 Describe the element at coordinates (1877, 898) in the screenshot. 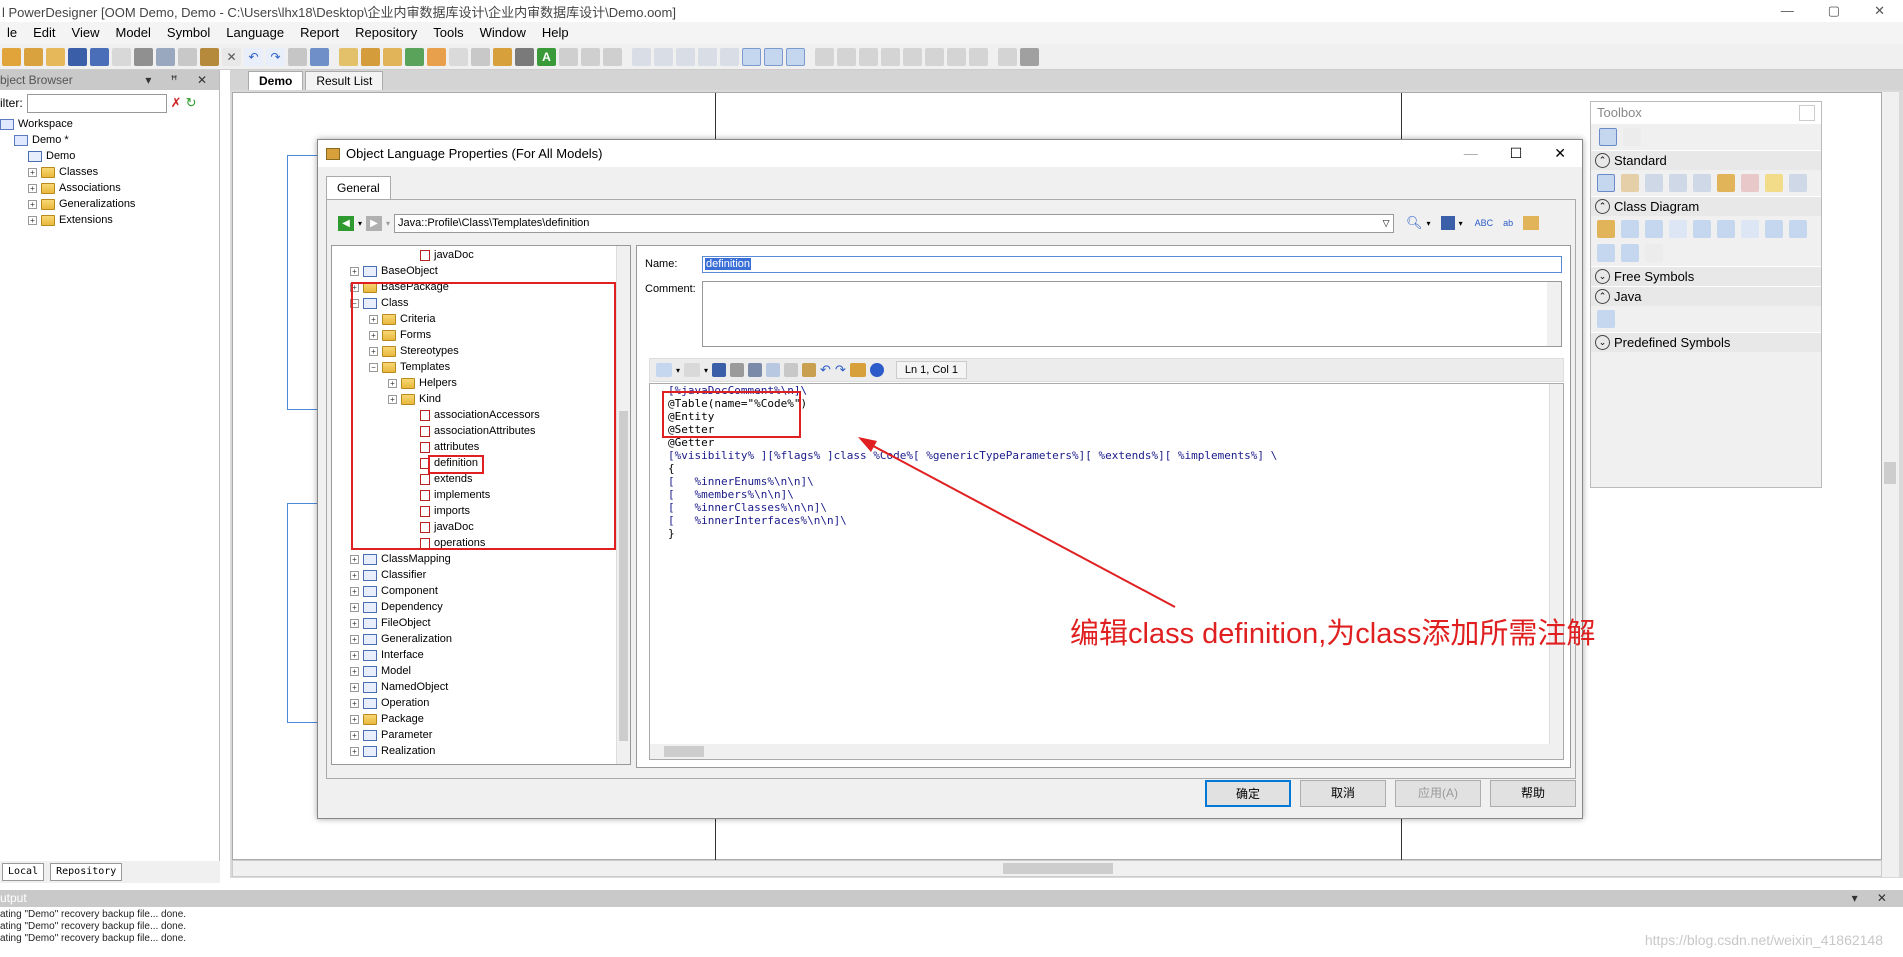

I see `output-controls: ▾ ✕` at that location.